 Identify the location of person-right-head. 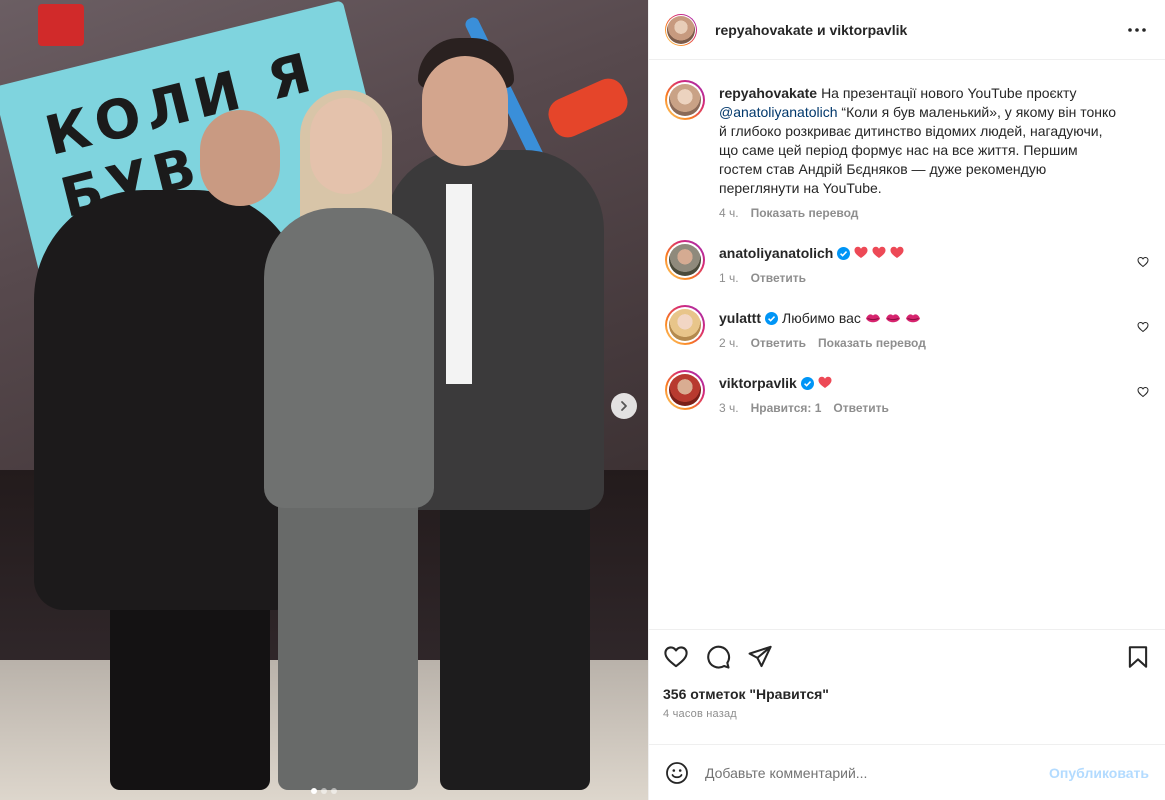
(465, 111).